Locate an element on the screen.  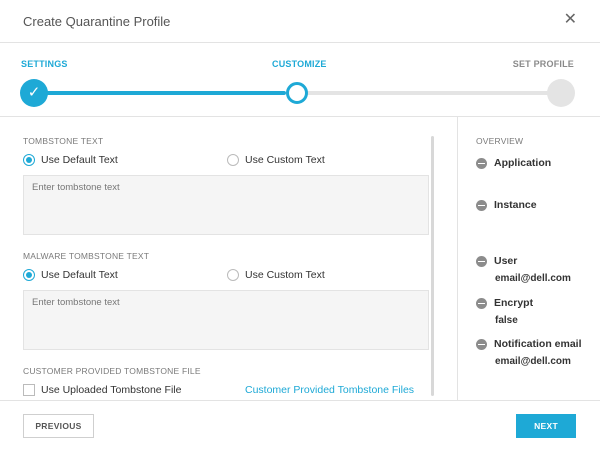
overview-item-notification-email: Notification email email@dell.com is located at coordinates (529, 352).